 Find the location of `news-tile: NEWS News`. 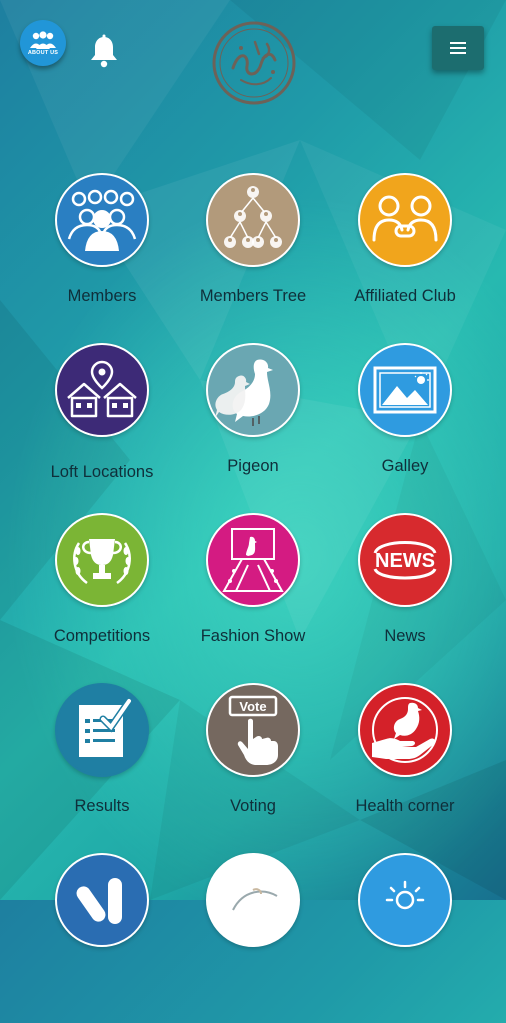

news-tile: NEWS News is located at coordinates (405, 598).